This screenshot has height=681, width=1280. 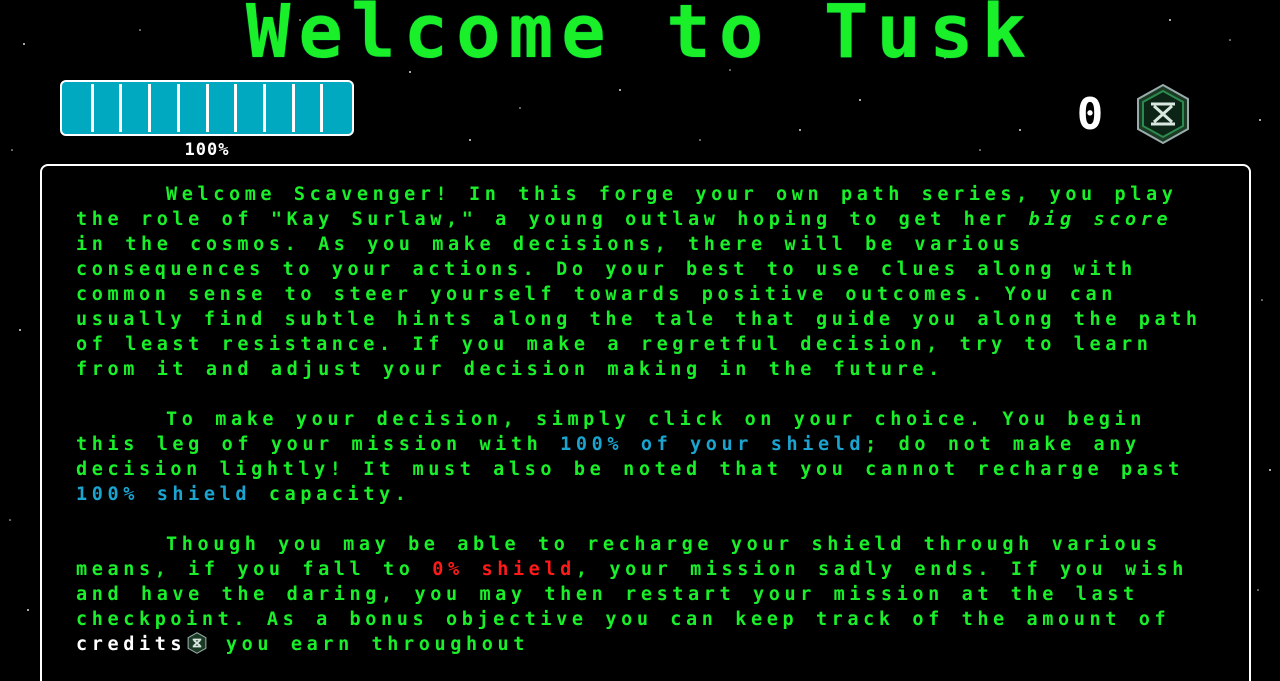 What do you see at coordinates (131, 644) in the screenshot?
I see `credits-word: credits` at bounding box center [131, 644].